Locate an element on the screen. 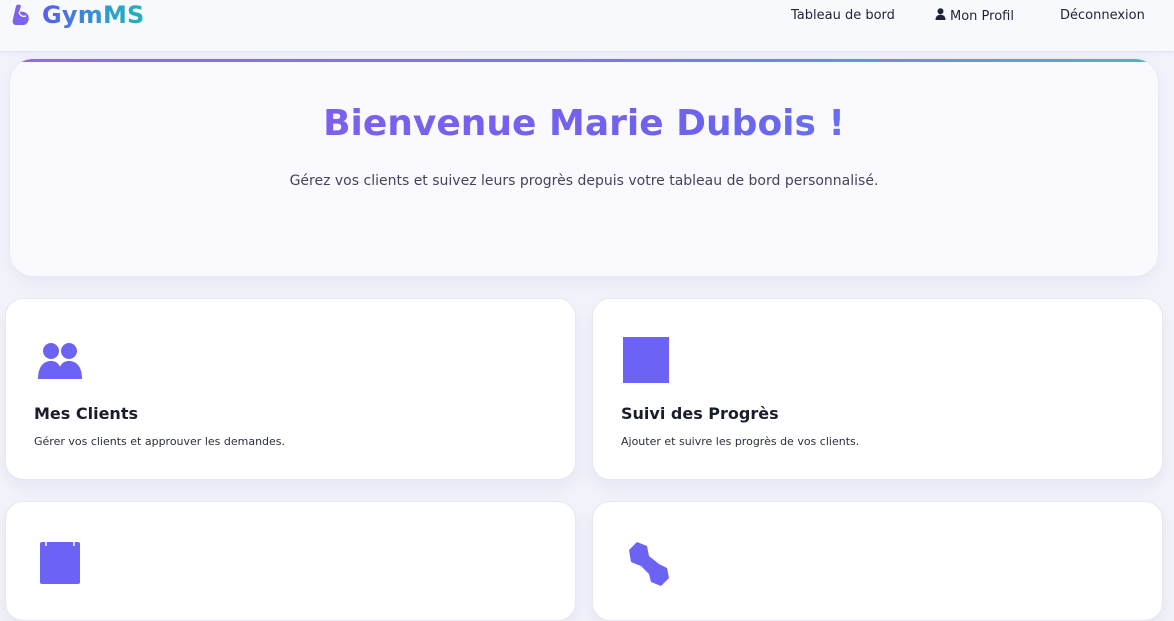 This screenshot has width=1174, height=621. nav-profile-label: Mon Profil is located at coordinates (982, 16).